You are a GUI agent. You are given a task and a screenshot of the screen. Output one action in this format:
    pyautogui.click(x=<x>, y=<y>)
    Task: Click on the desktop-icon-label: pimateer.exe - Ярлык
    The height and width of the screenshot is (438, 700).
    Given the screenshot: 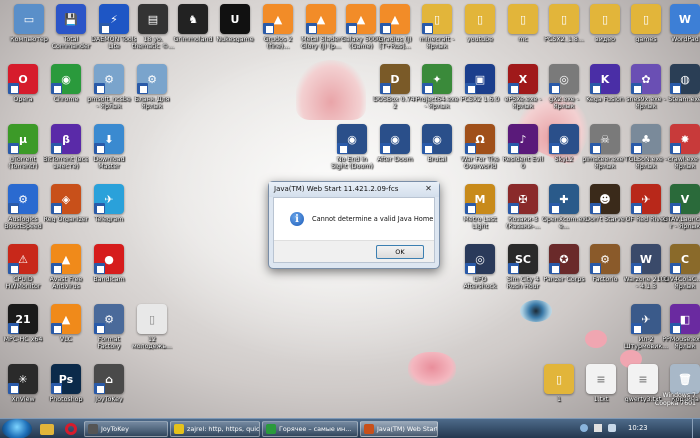 What is the action you would take?
    pyautogui.click(x=605, y=163)
    